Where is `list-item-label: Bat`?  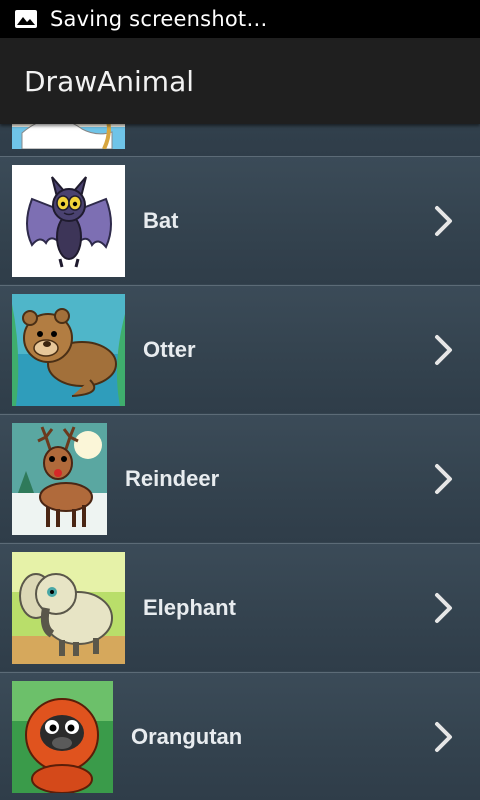
list-item-label: Bat is located at coordinates (161, 220).